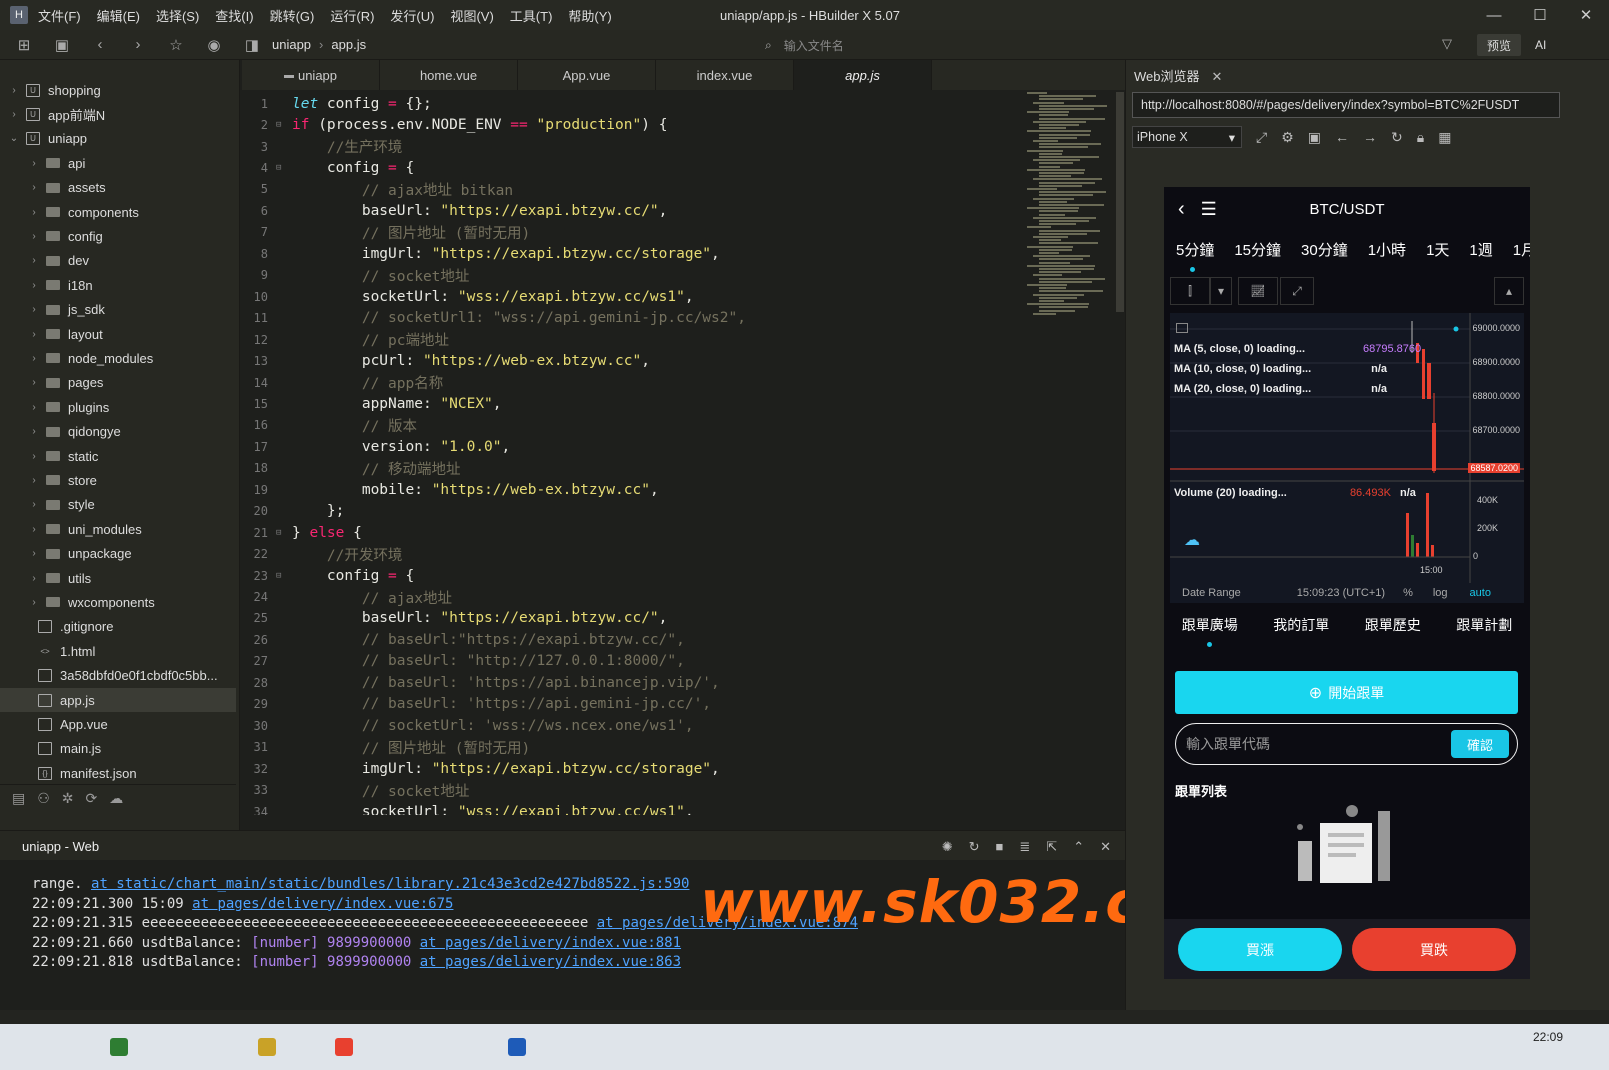  I want to click on menu-item: 工具(T), so click(531, 16).